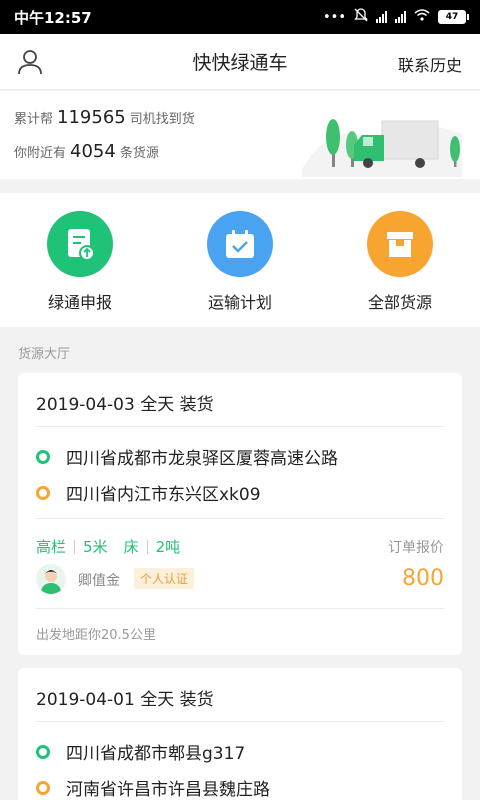 The image size is (480, 800). I want to click on all-cargo-button: 全部货源, so click(400, 262).